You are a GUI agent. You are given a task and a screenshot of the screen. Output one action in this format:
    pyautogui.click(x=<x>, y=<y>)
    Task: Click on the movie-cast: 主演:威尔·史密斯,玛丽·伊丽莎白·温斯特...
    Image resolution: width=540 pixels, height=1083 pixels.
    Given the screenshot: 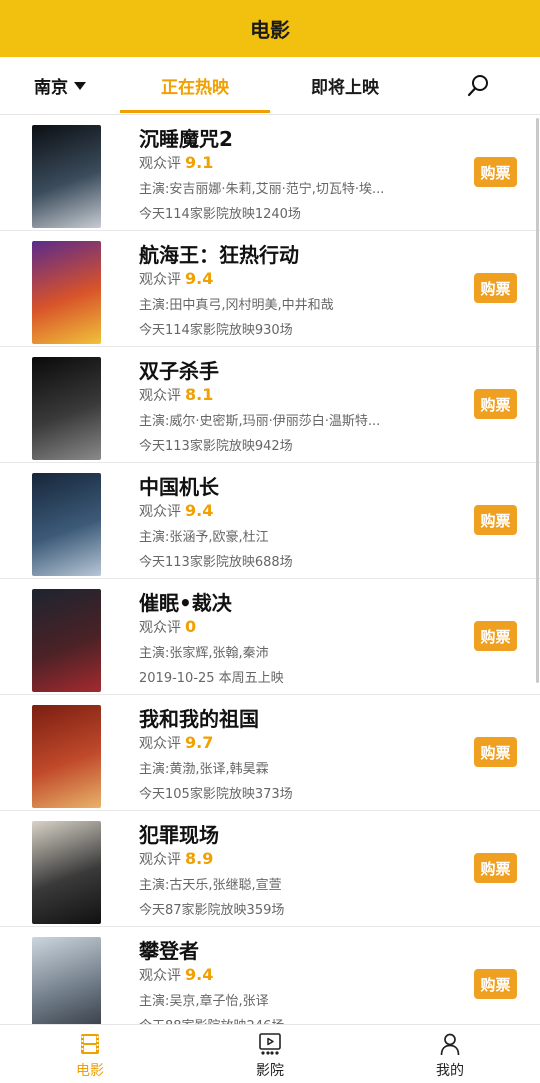 What is the action you would take?
    pyautogui.click(x=260, y=421)
    